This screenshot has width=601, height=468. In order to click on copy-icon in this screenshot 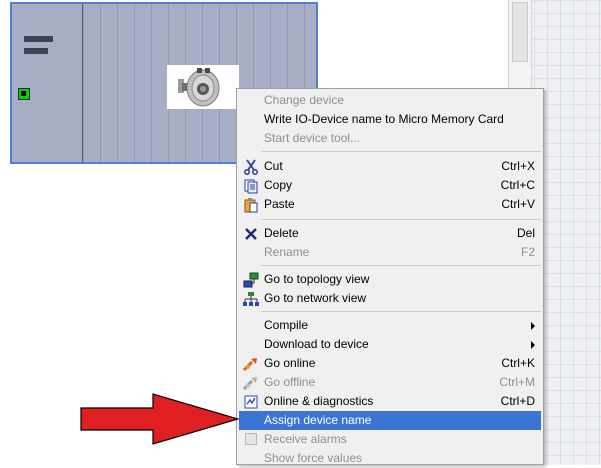, I will do `click(251, 186)`.